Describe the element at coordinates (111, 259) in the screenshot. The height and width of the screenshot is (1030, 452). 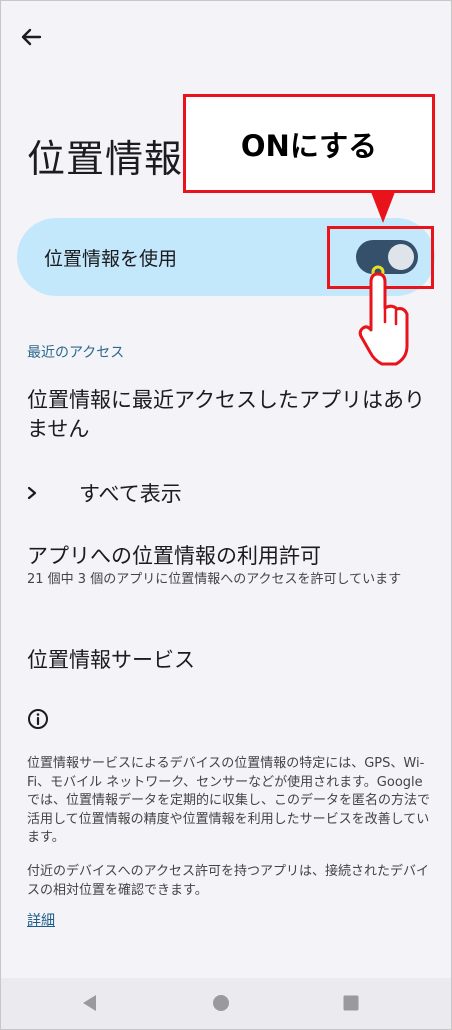
I see `use-location-label: 位置情報を使用` at that location.